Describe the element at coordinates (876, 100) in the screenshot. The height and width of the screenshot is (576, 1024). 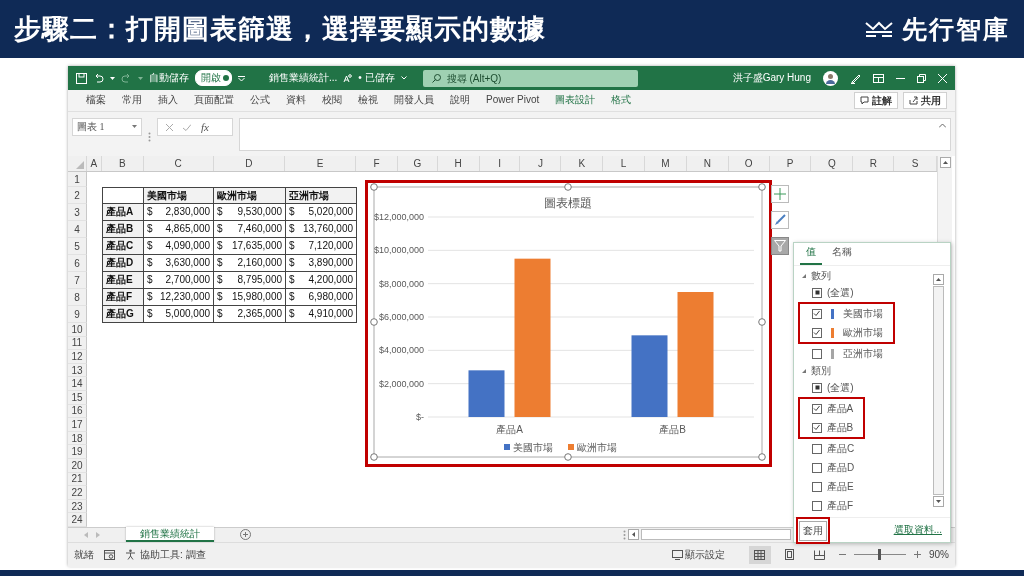
I see `comments-button: 註解` at that location.